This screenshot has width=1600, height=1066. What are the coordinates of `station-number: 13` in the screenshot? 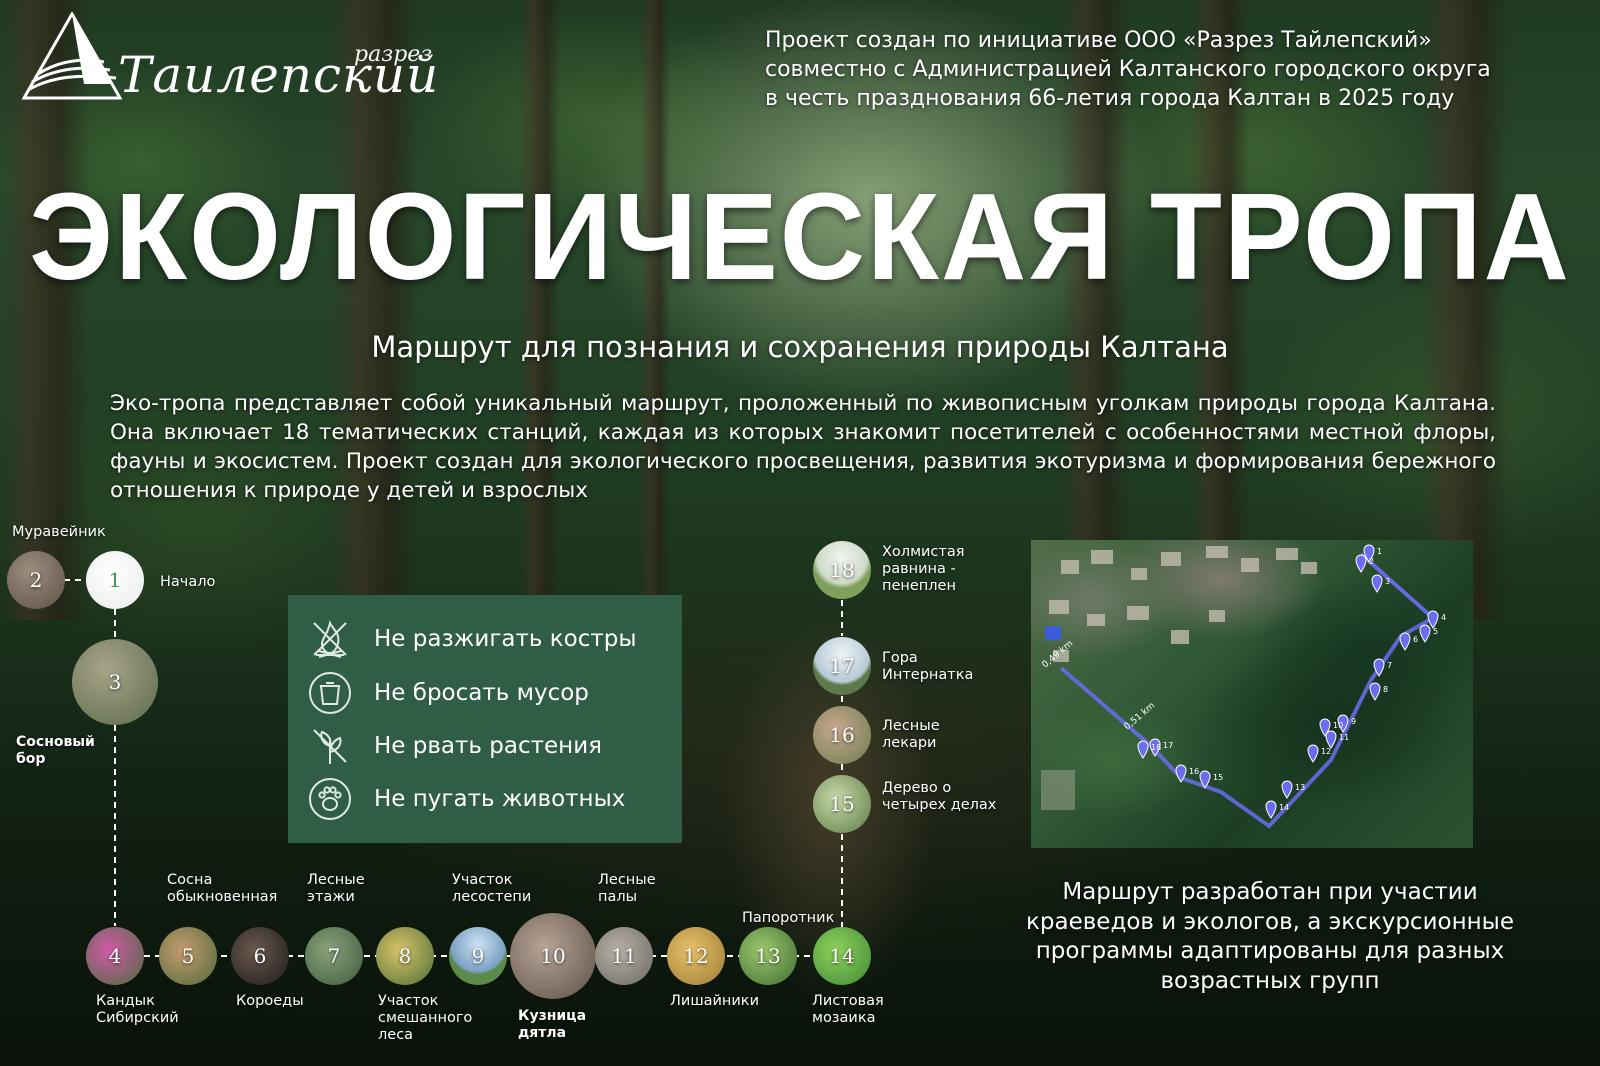 It's located at (768, 956).